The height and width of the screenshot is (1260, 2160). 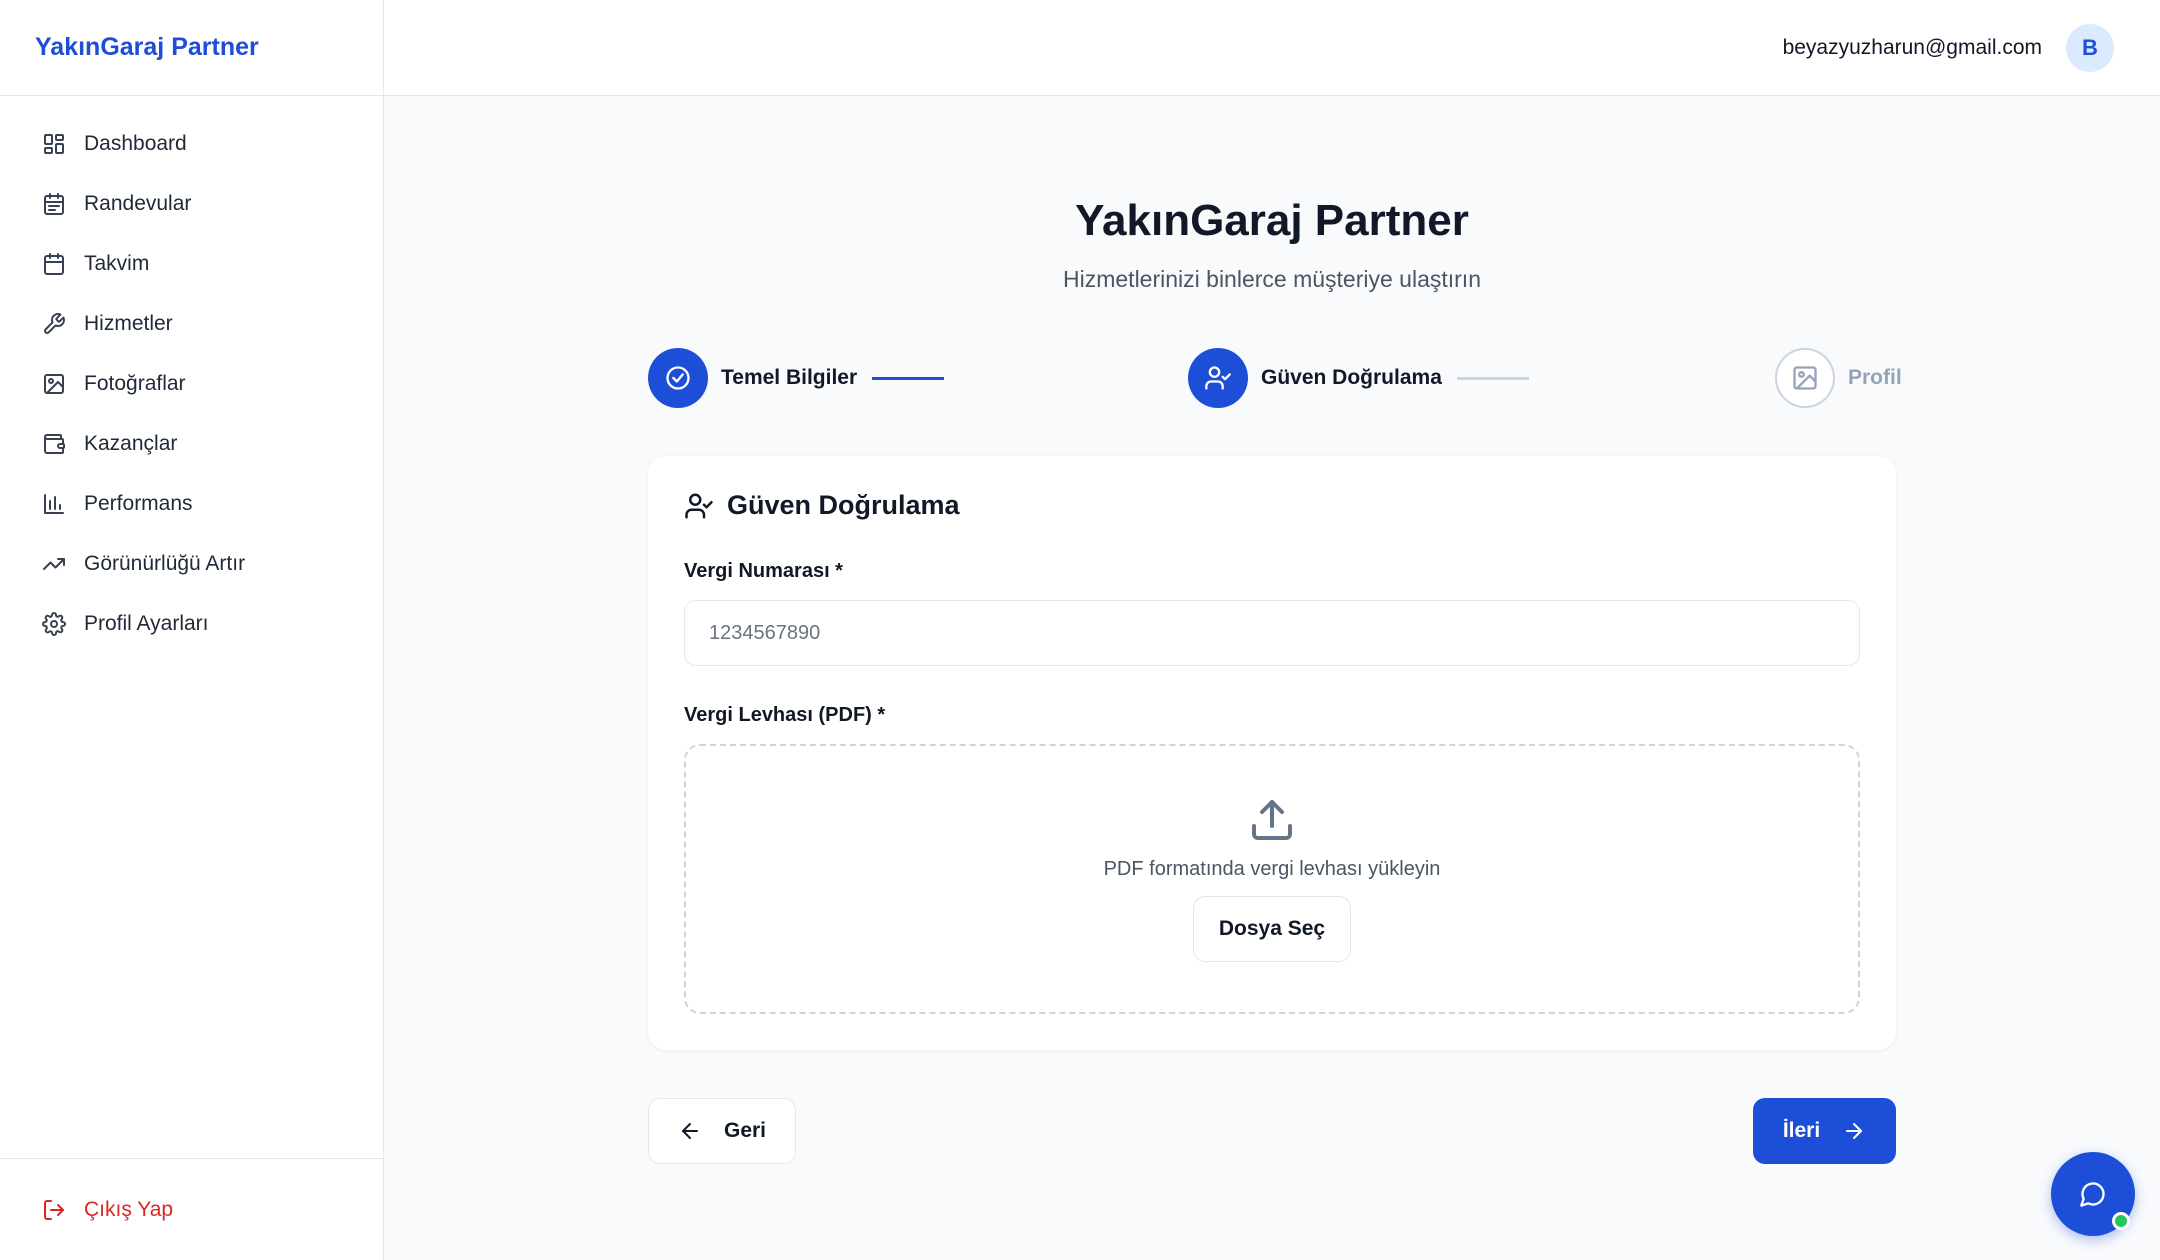 I want to click on sidebar-brand: YakınGaraj Partner, so click(x=191, y=48).